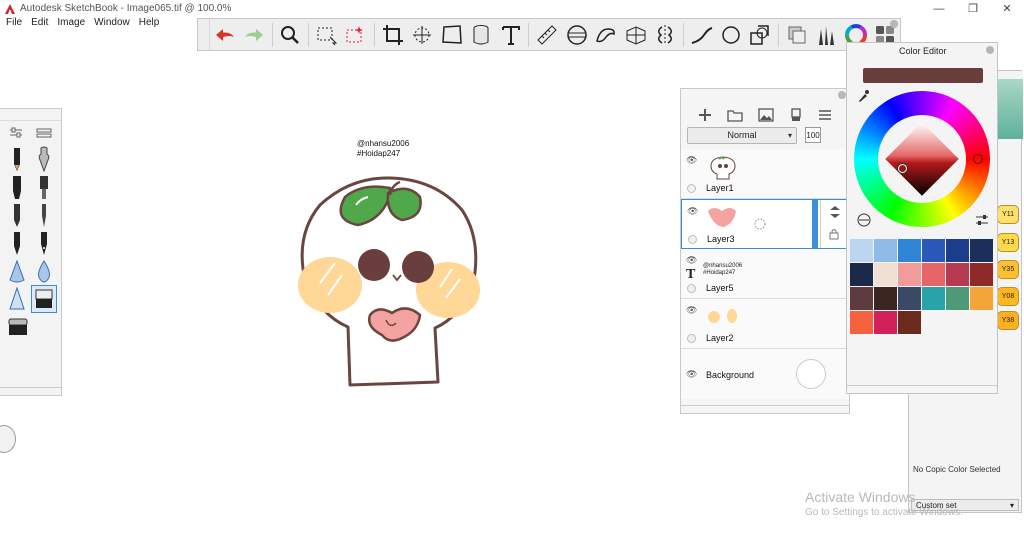  I want to click on transform-button, so click(422, 35).